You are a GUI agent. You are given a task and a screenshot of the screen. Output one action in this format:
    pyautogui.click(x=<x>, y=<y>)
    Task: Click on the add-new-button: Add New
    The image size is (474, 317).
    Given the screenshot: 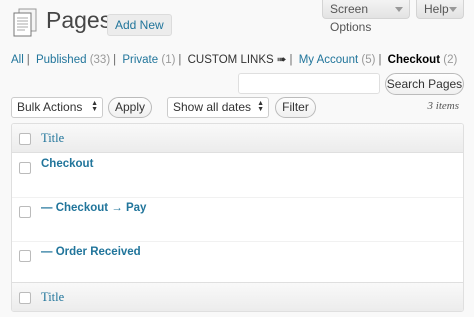 What is the action you would take?
    pyautogui.click(x=139, y=25)
    